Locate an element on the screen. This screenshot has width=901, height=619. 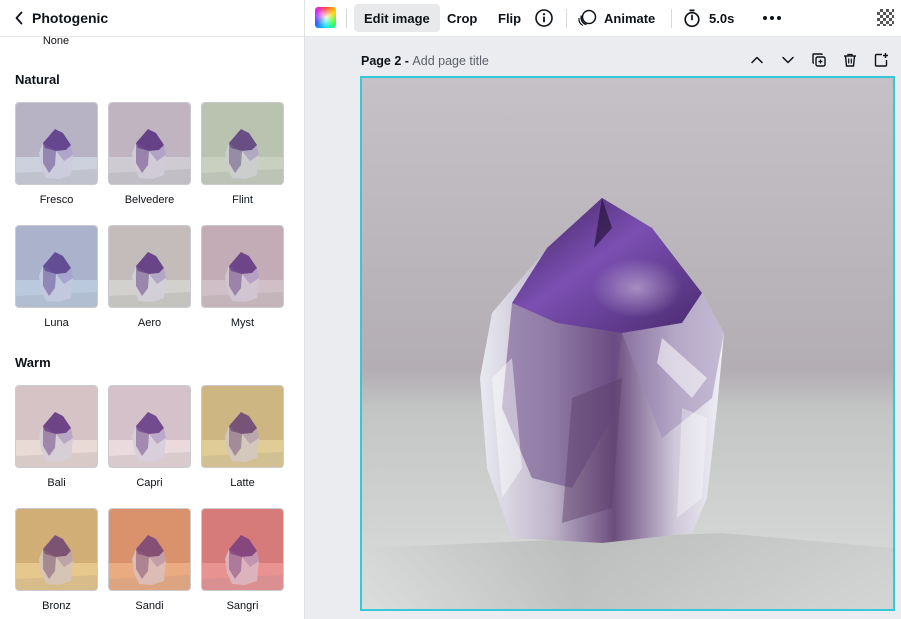
filter-label-none: None is located at coordinates (56, 41).